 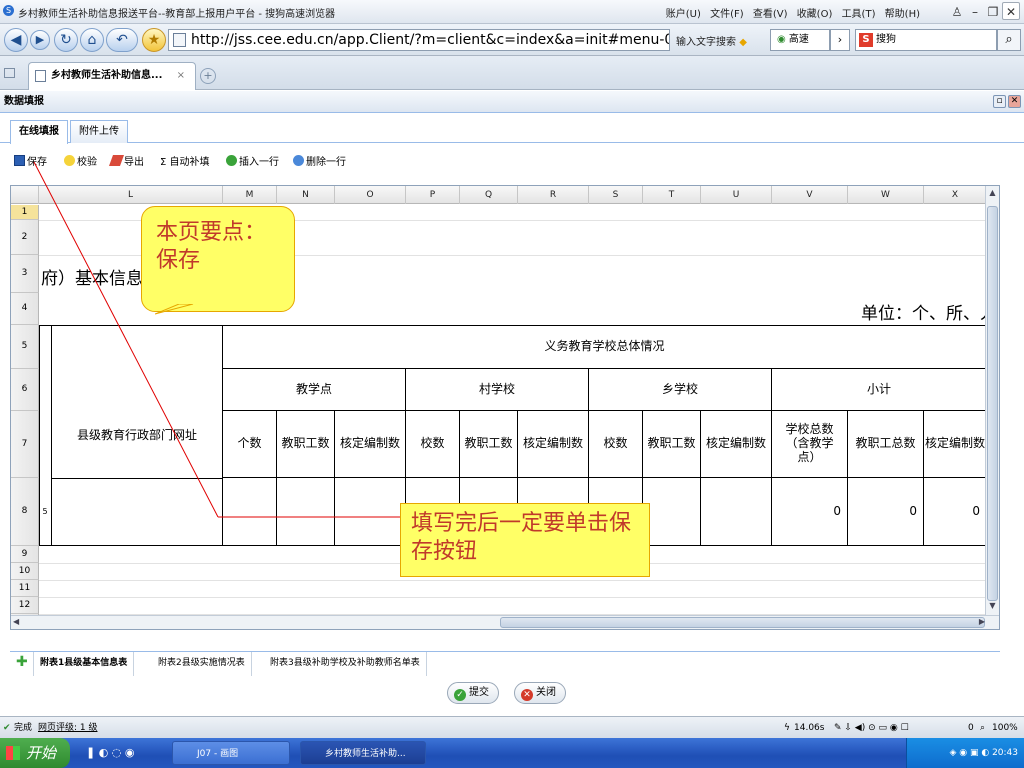 I want to click on col-header-M: M, so click(x=250, y=195).